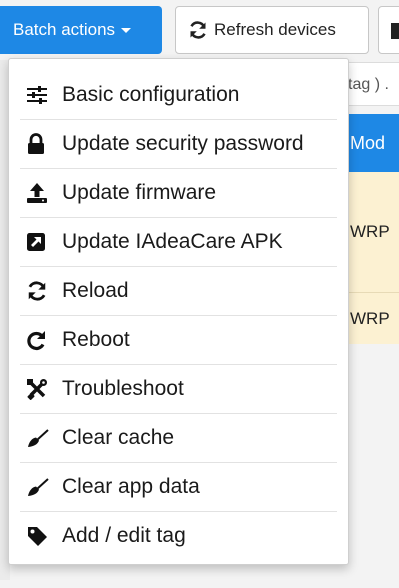 This screenshot has width=399, height=588. I want to click on menu-item-update-firmware: Update firmware, so click(178, 193).